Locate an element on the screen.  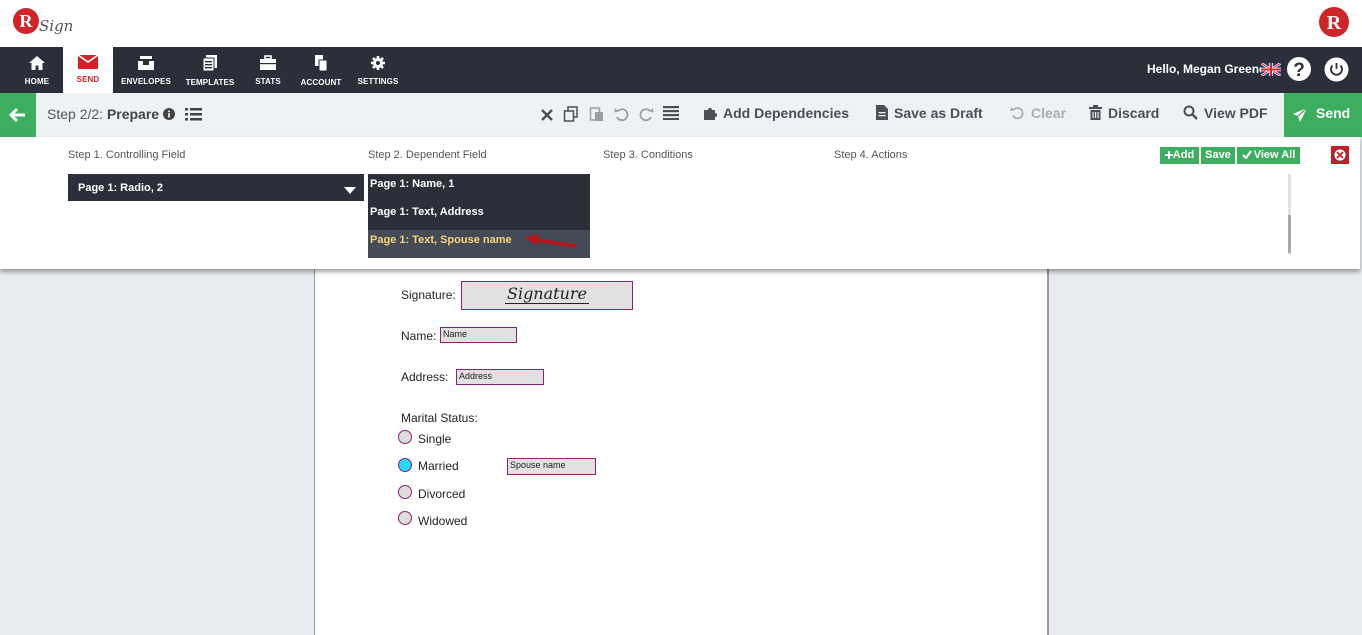
trash-icon is located at coordinates (1095, 112).